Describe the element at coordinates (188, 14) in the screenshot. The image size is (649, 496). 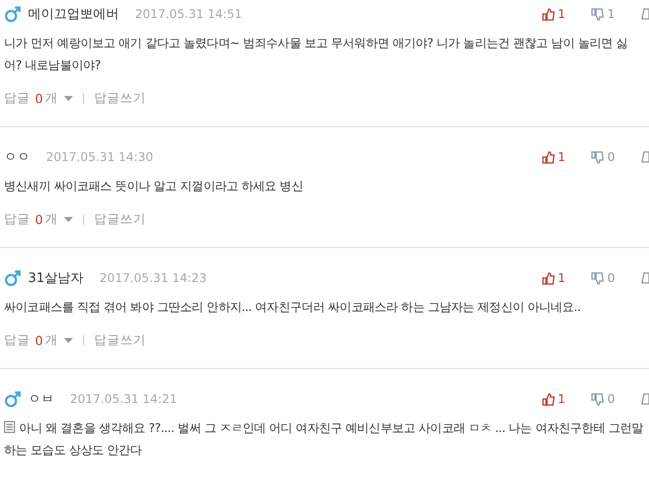
I see `comment-date: 2017.05.31 14:51` at that location.